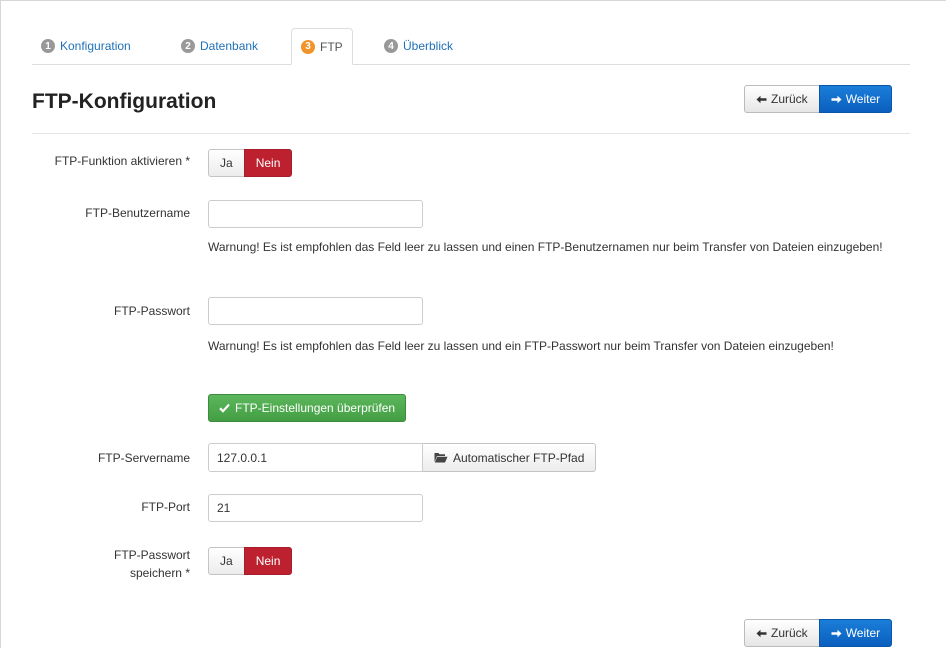 This screenshot has height=648, width=946. I want to click on tab-konfiguration: 1 Konfiguration, so click(86, 46).